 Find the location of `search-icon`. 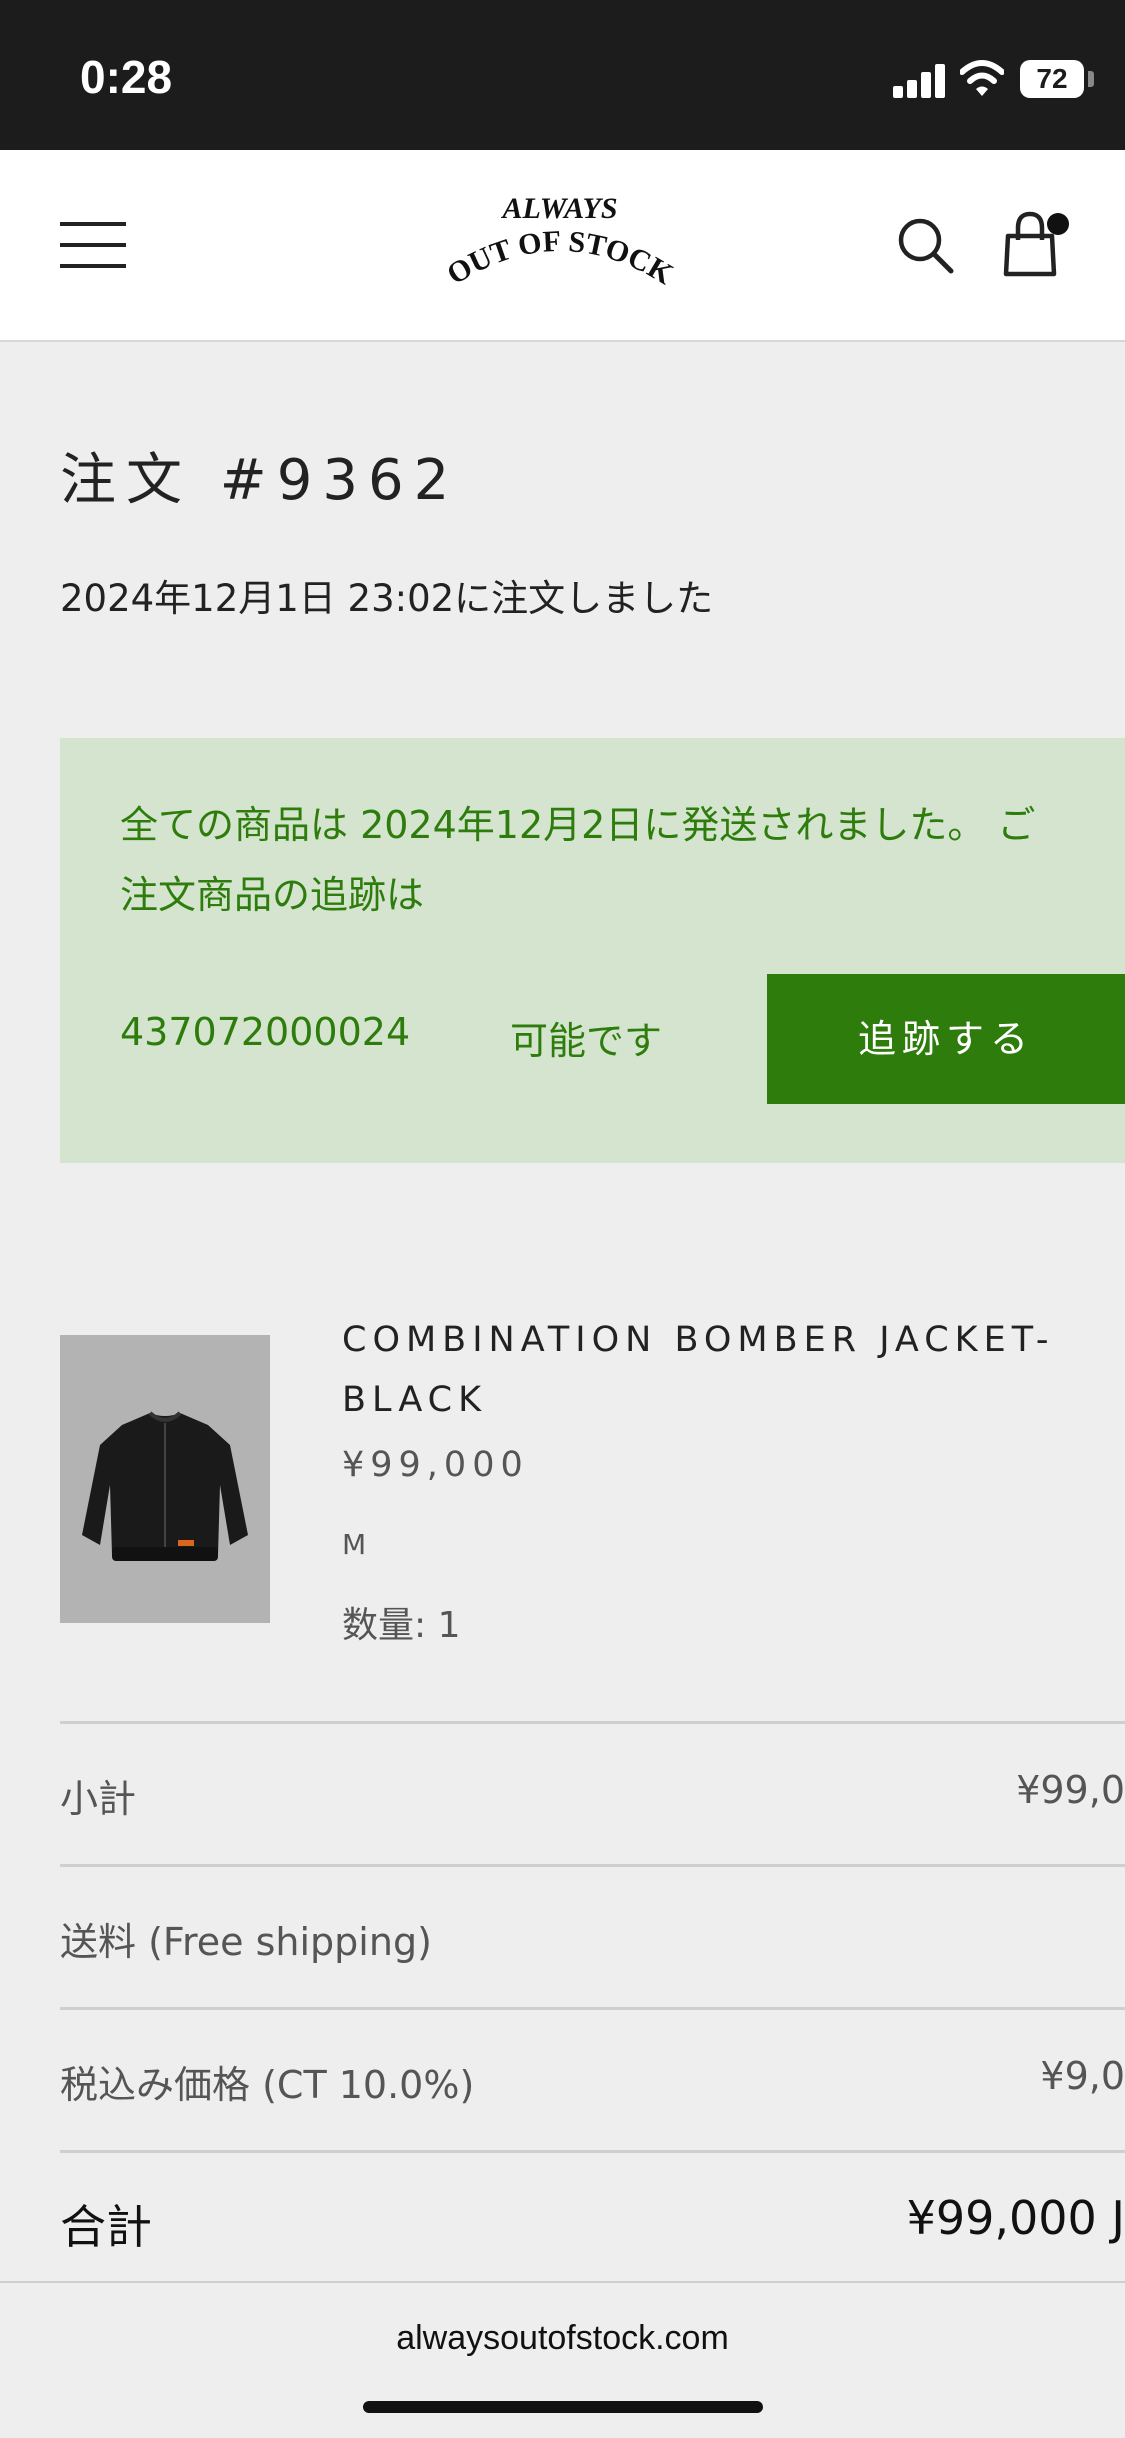

search-icon is located at coordinates (925, 245).